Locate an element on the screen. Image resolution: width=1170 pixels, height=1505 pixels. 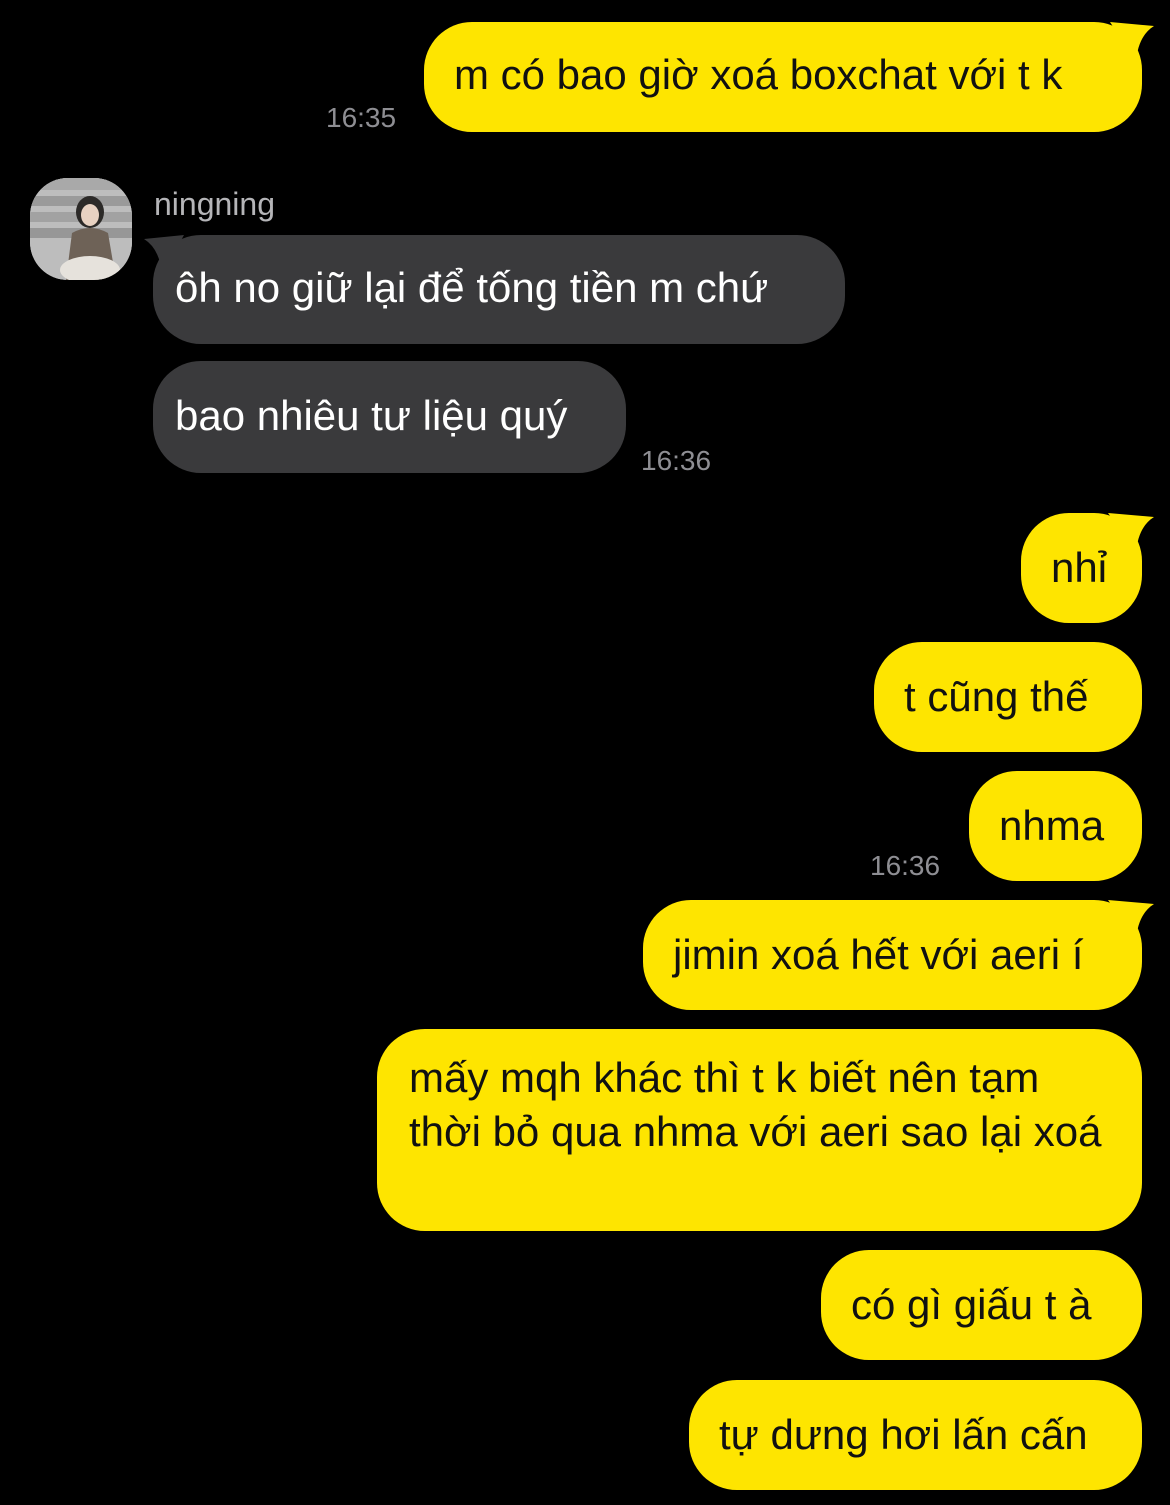
message-text: t cũng thế is located at coordinates (996, 696).